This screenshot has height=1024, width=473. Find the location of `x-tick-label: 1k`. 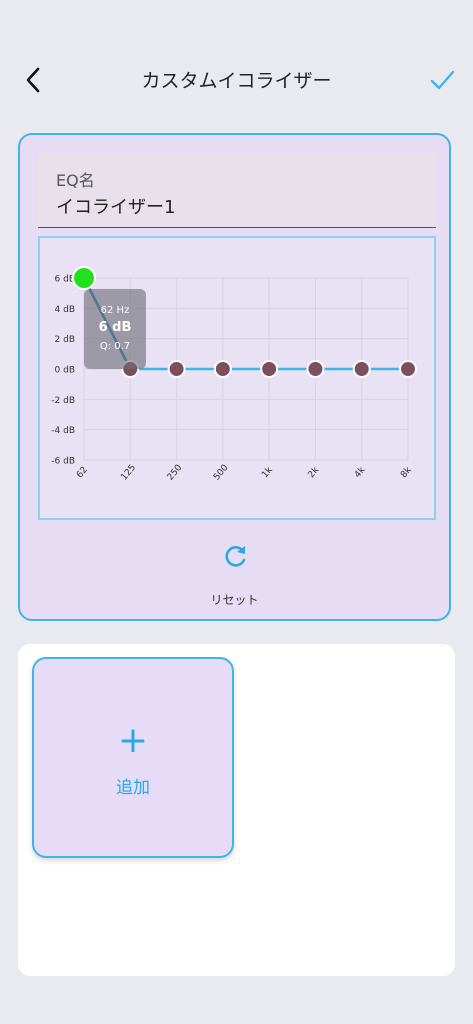

x-tick-label: 1k is located at coordinates (267, 472).